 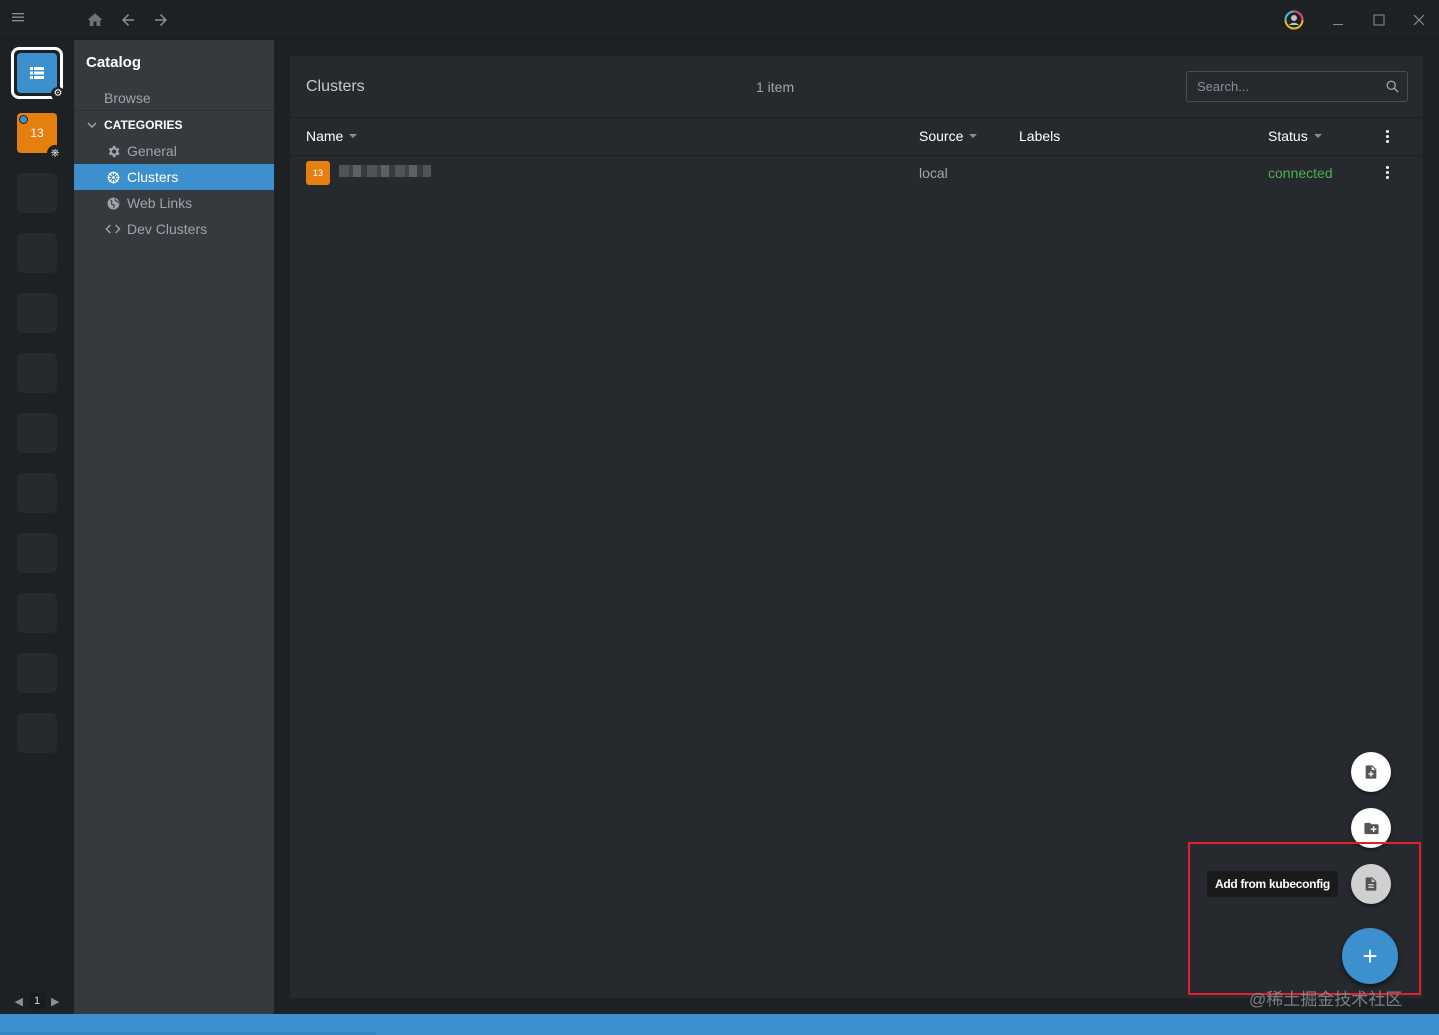 What do you see at coordinates (1294, 20) in the screenshot?
I see `user-icon` at bounding box center [1294, 20].